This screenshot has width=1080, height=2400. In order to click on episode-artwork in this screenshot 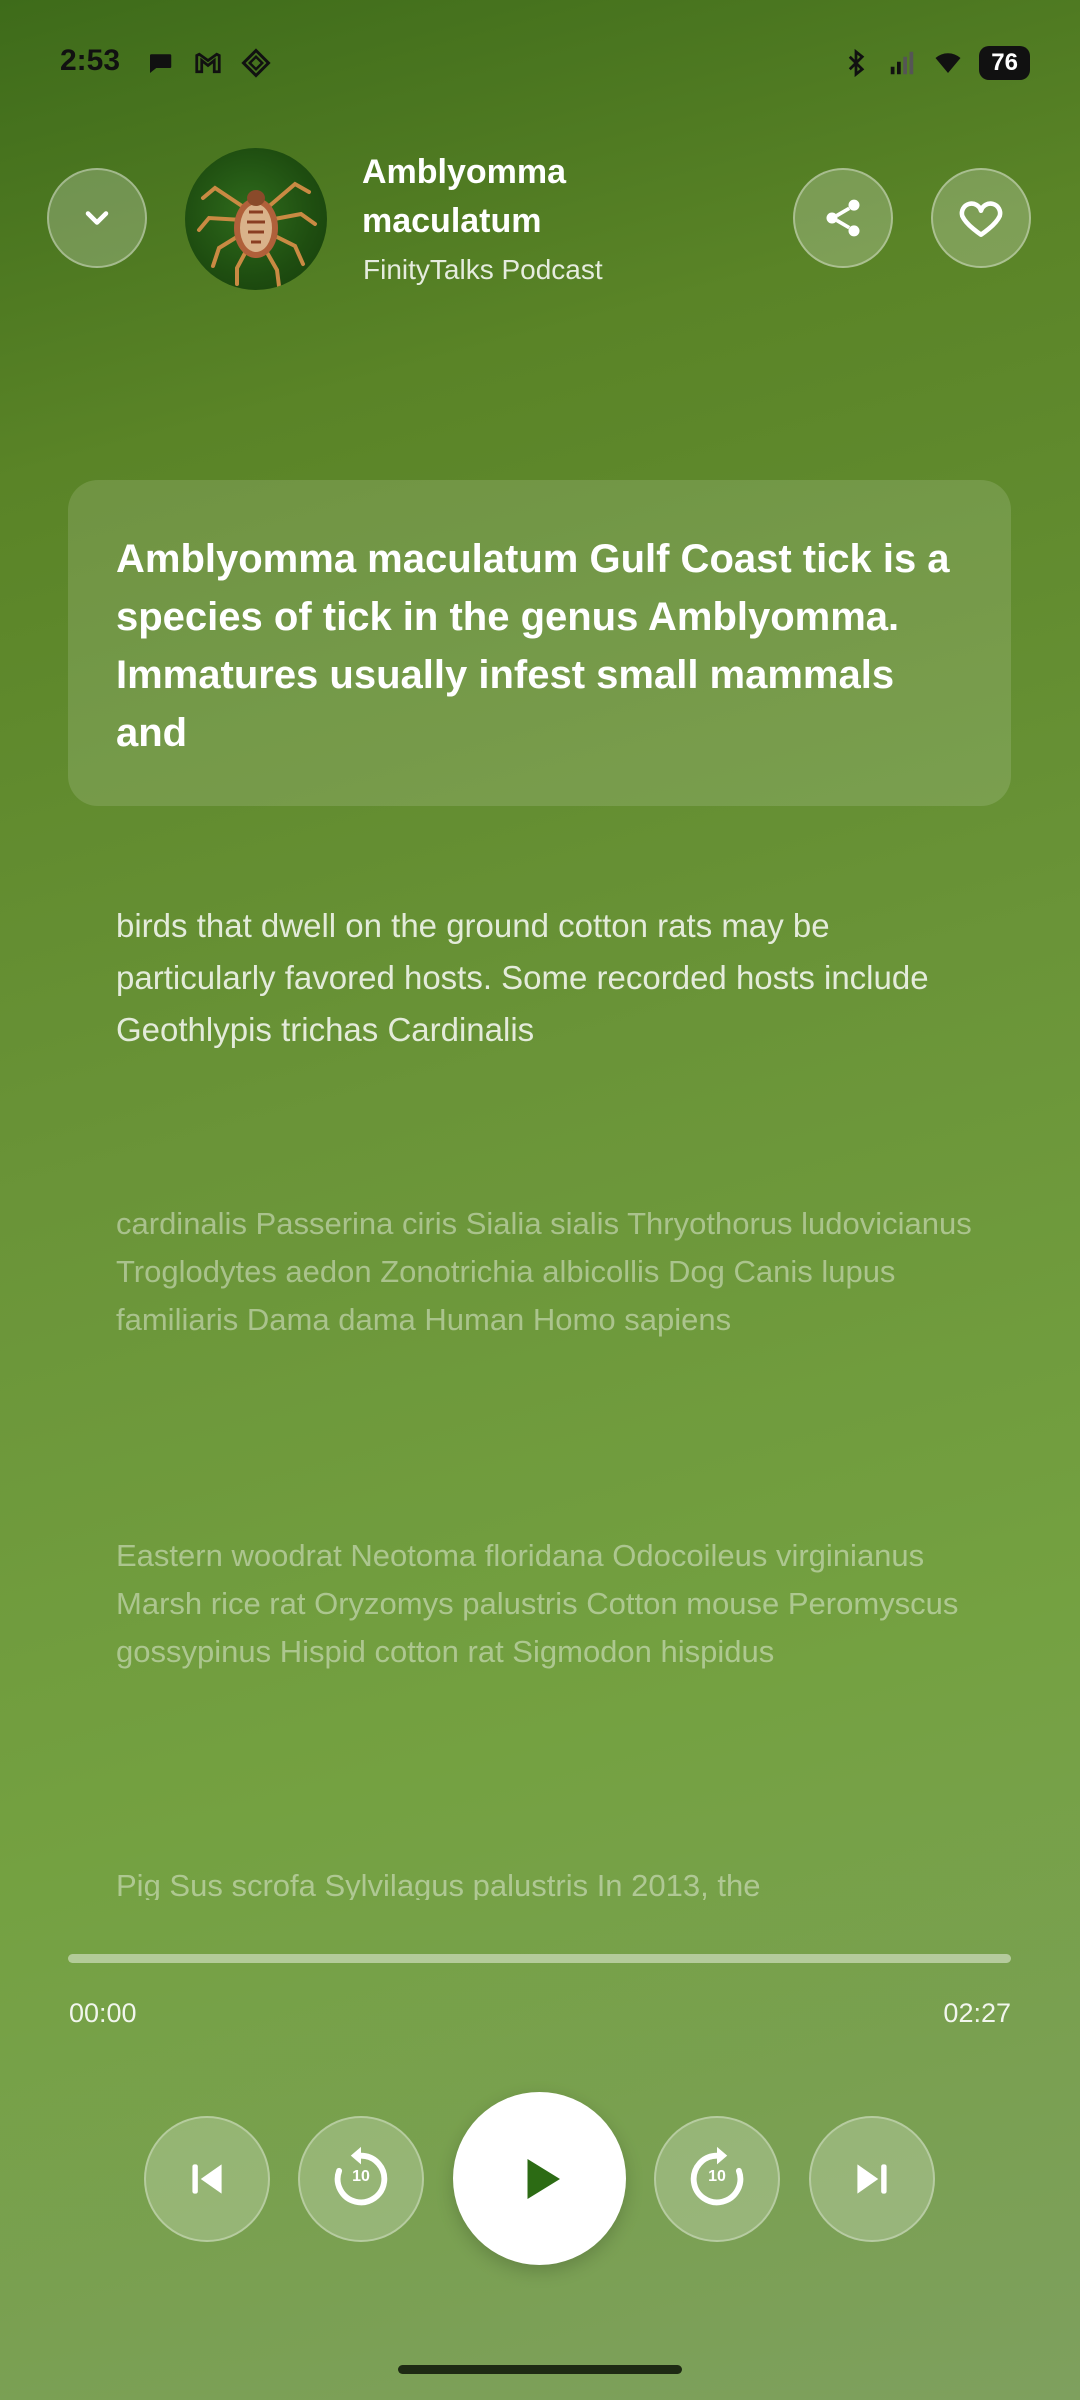, I will do `click(256, 219)`.